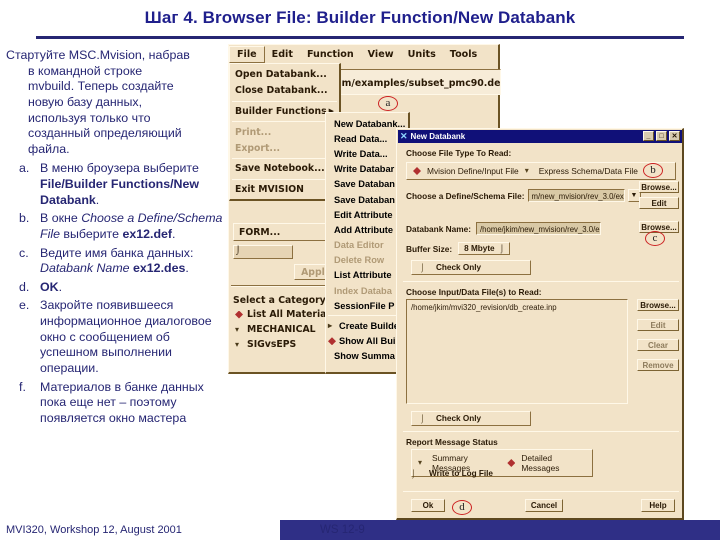 This screenshot has height=540, width=720. I want to click on step-bold: OK, so click(49, 286).